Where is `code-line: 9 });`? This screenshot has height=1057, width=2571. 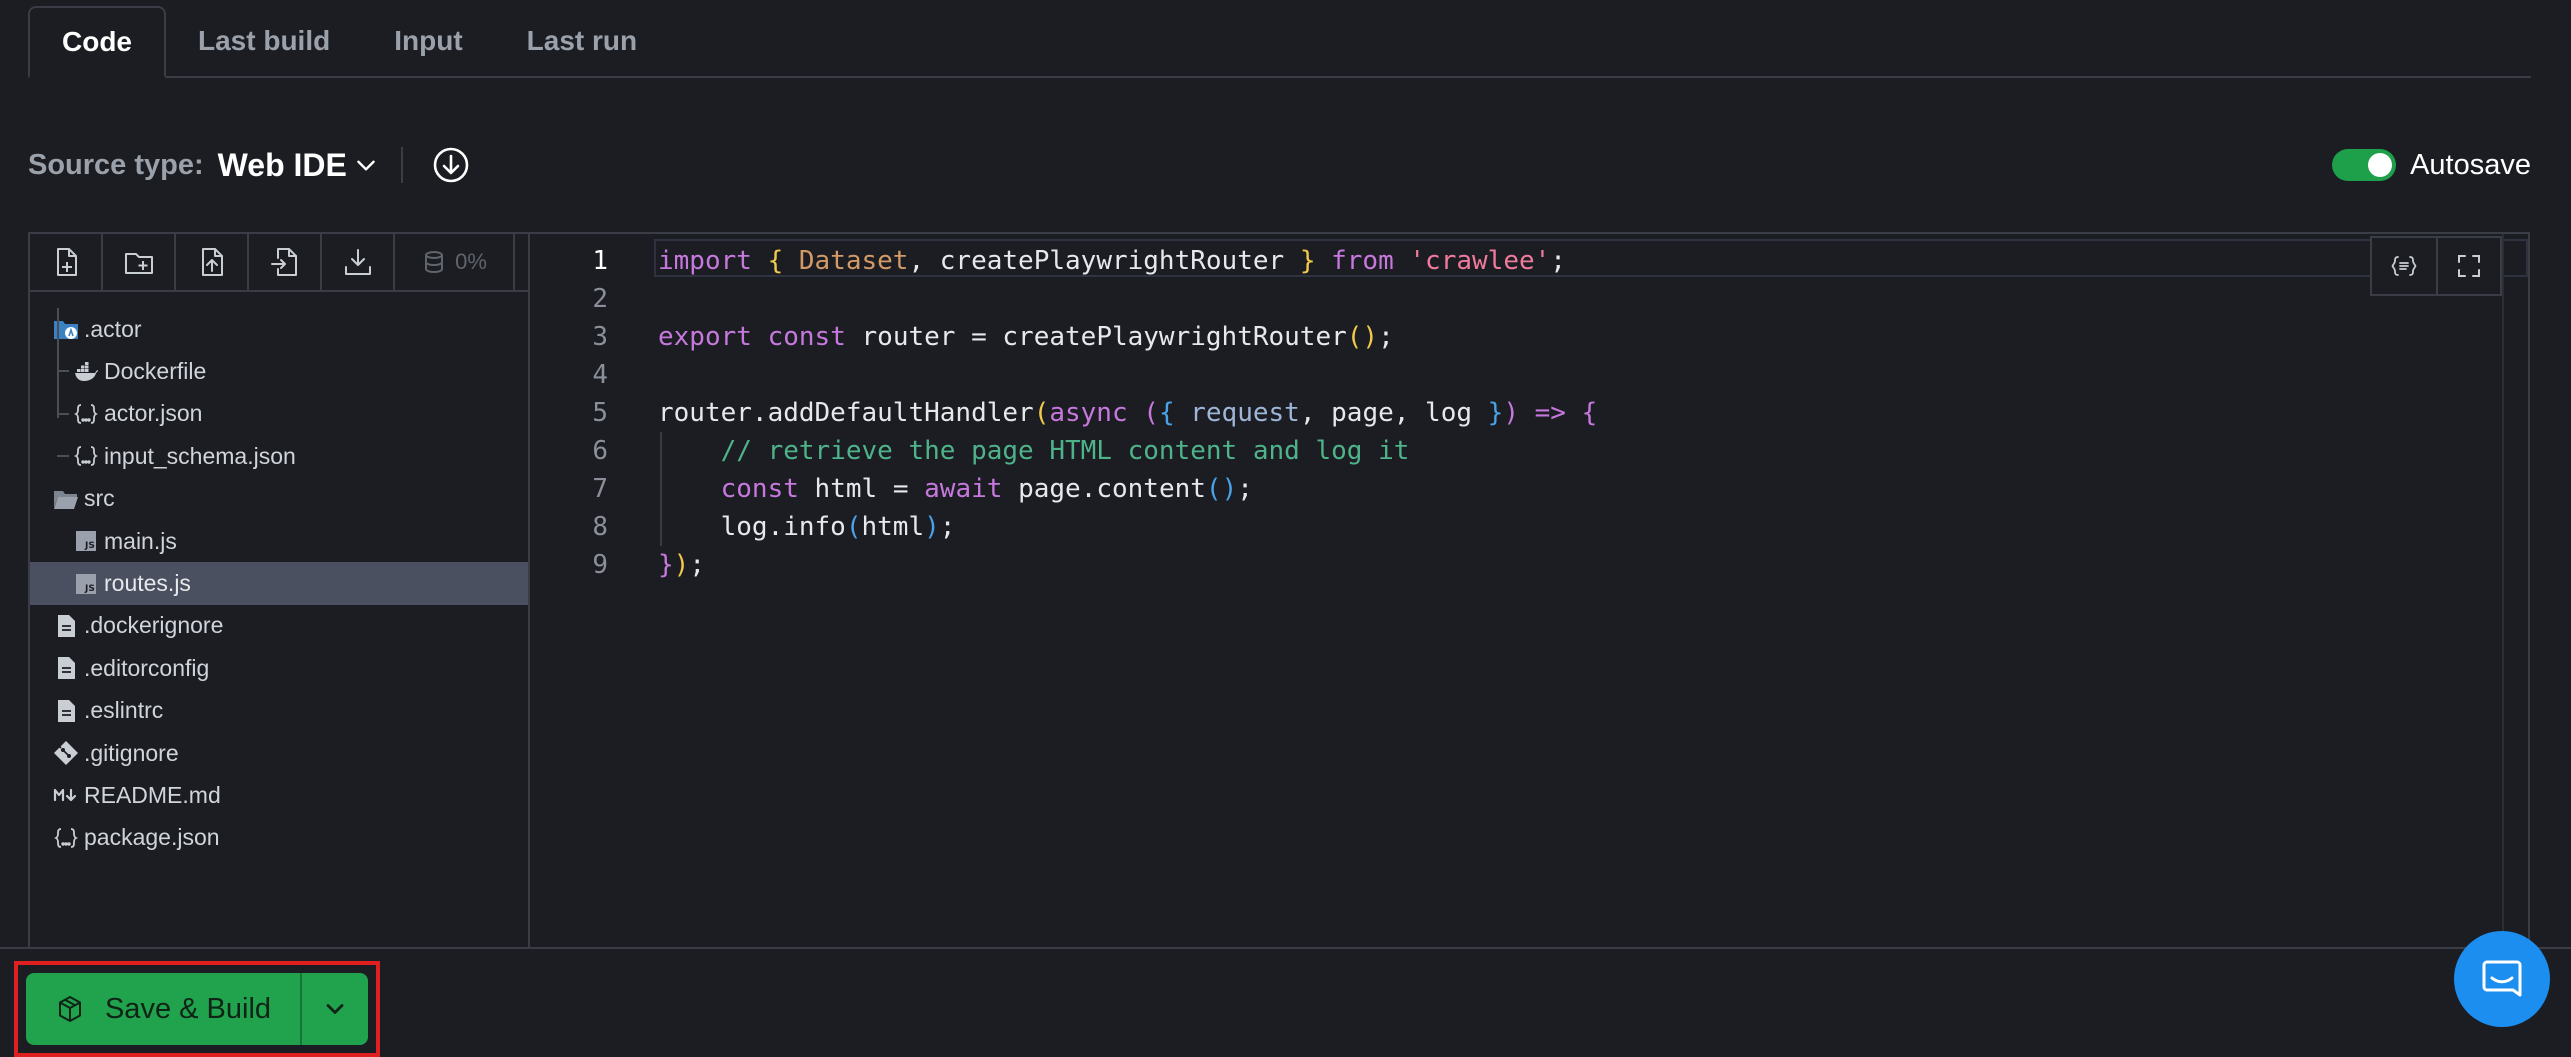 code-line: 9 }); is located at coordinates (1530, 565).